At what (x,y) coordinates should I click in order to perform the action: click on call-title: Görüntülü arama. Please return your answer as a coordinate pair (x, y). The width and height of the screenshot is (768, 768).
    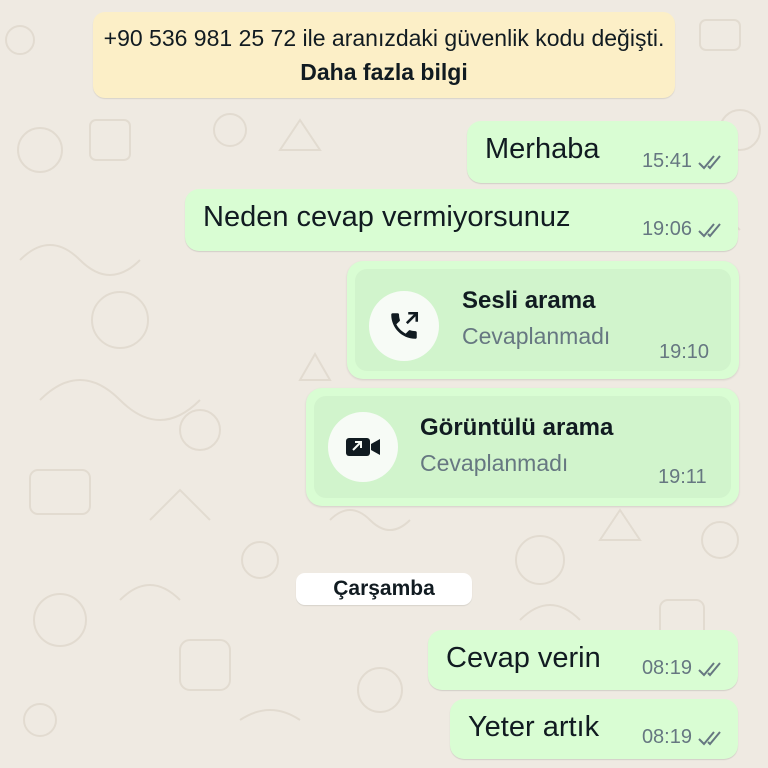
    Looking at the image, I should click on (517, 427).